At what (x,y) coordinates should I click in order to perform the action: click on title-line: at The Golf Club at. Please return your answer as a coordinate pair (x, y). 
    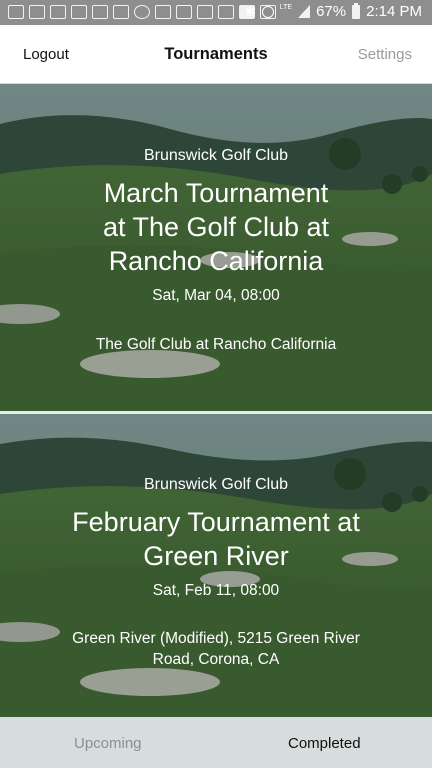
    Looking at the image, I should click on (216, 227).